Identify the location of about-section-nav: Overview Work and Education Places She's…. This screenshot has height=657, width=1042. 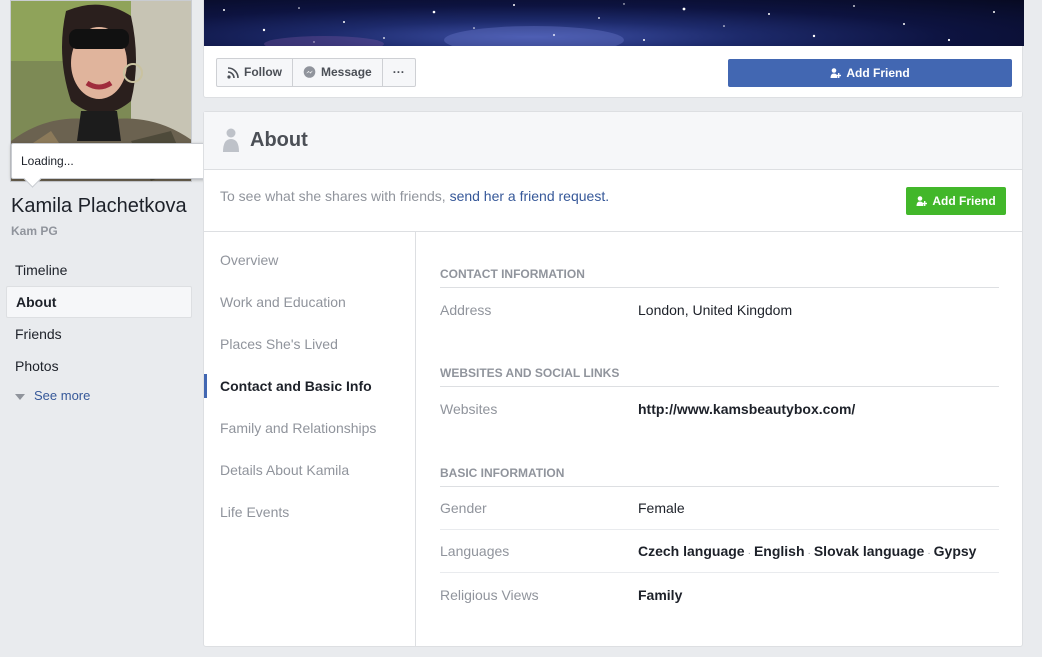
(310, 439).